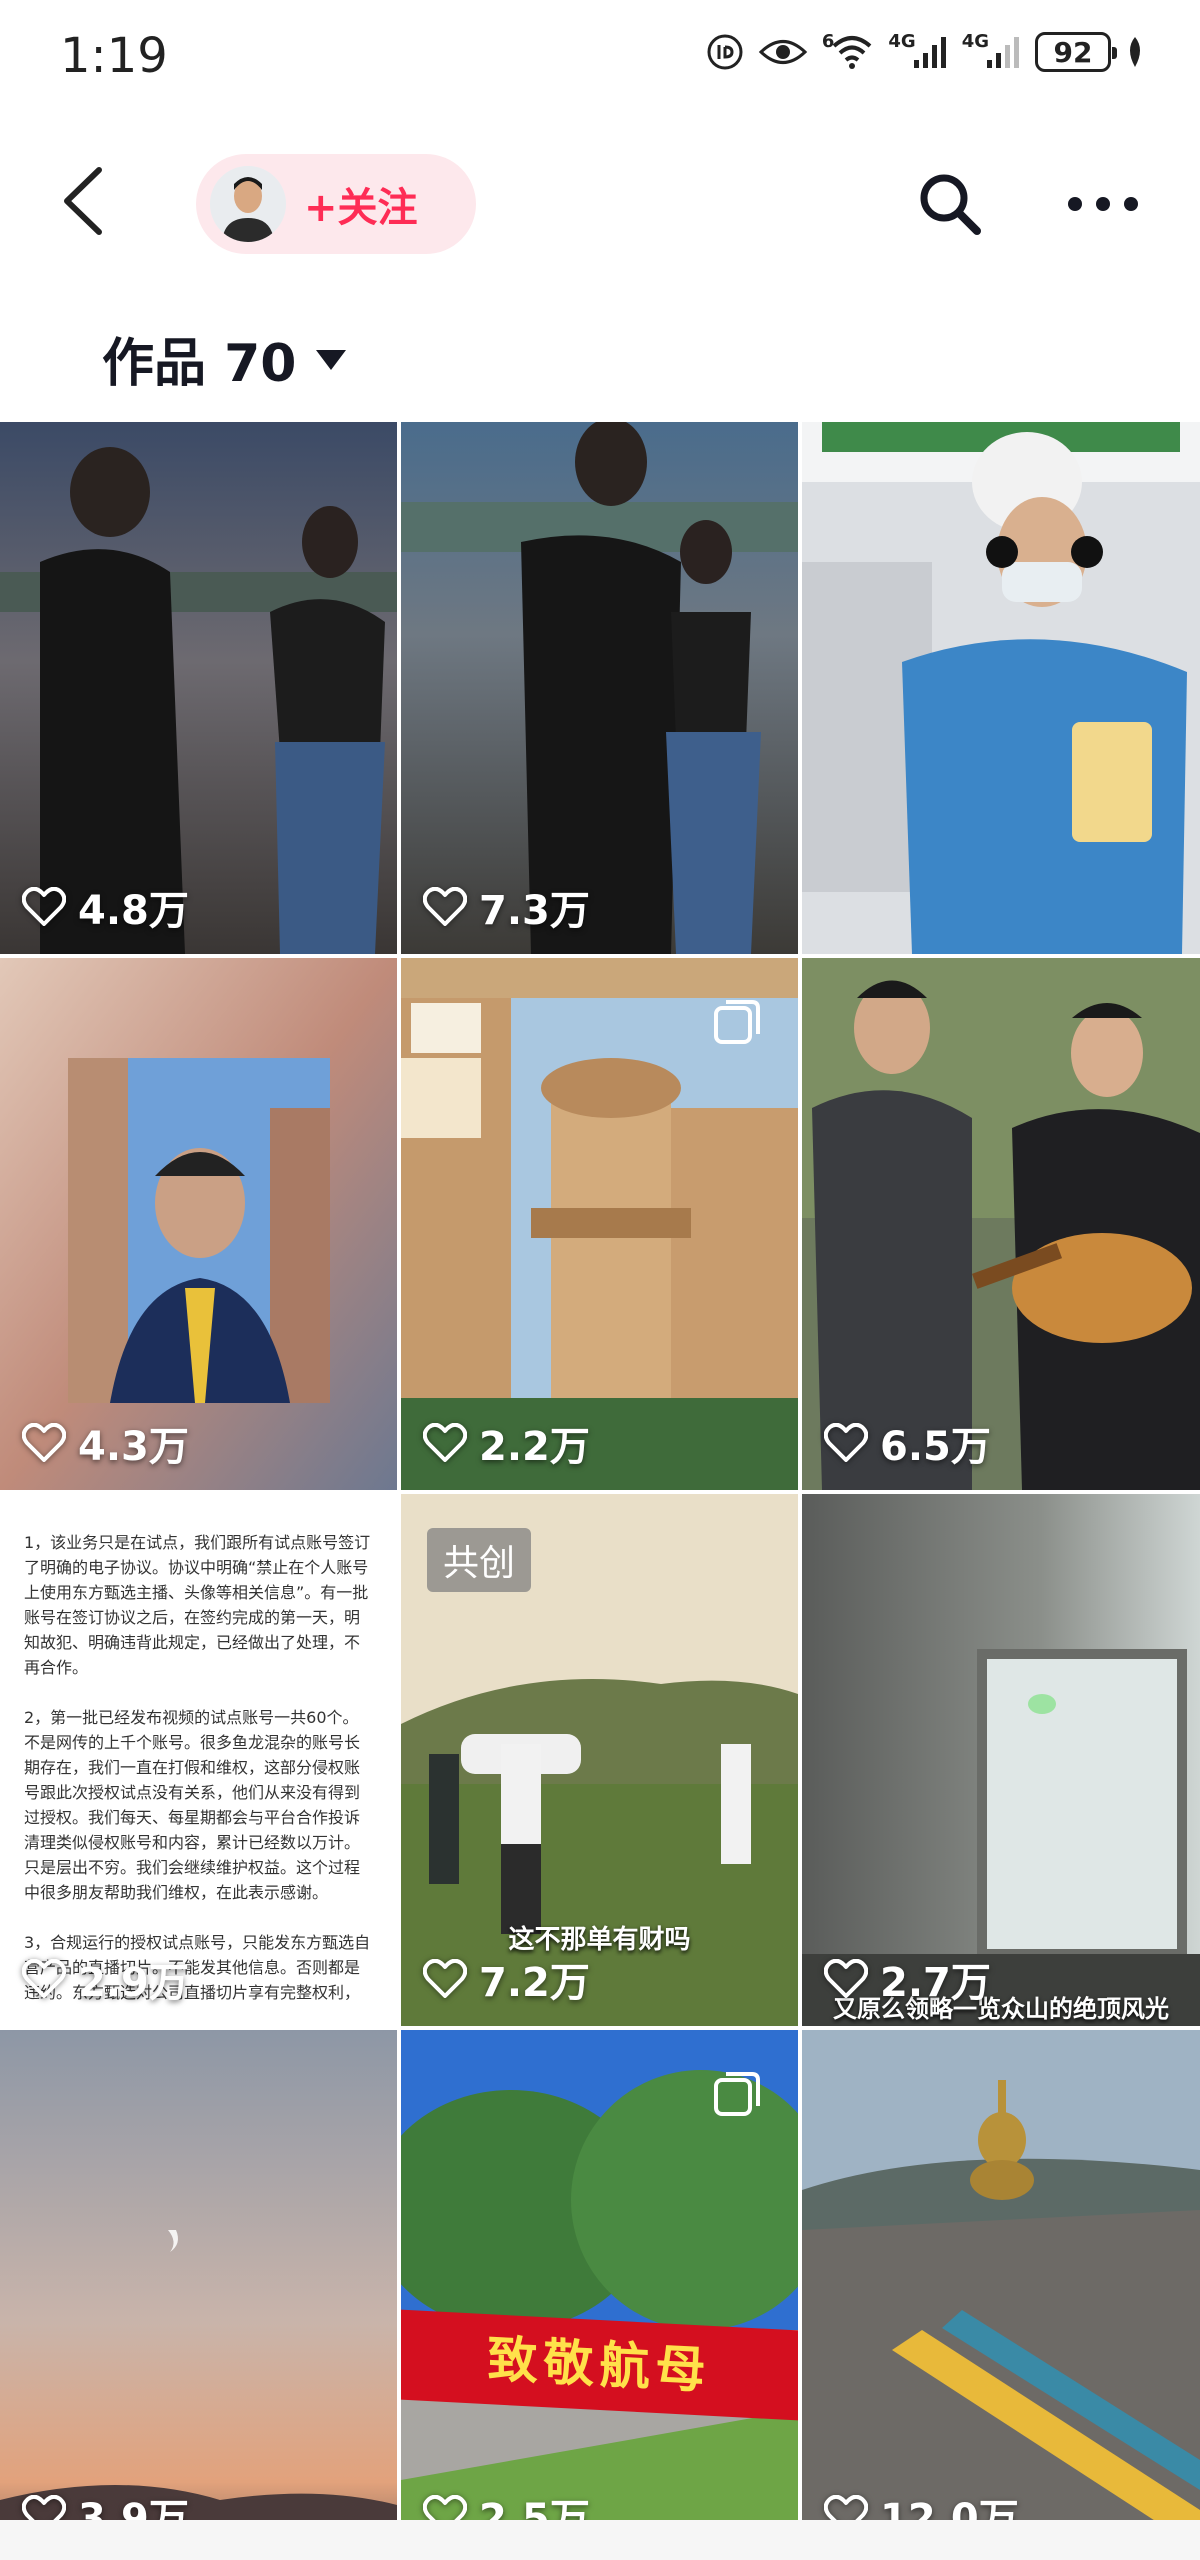 The width and height of the screenshot is (1200, 2560). Describe the element at coordinates (506, 907) in the screenshot. I see `like-count: 7.3万` at that location.